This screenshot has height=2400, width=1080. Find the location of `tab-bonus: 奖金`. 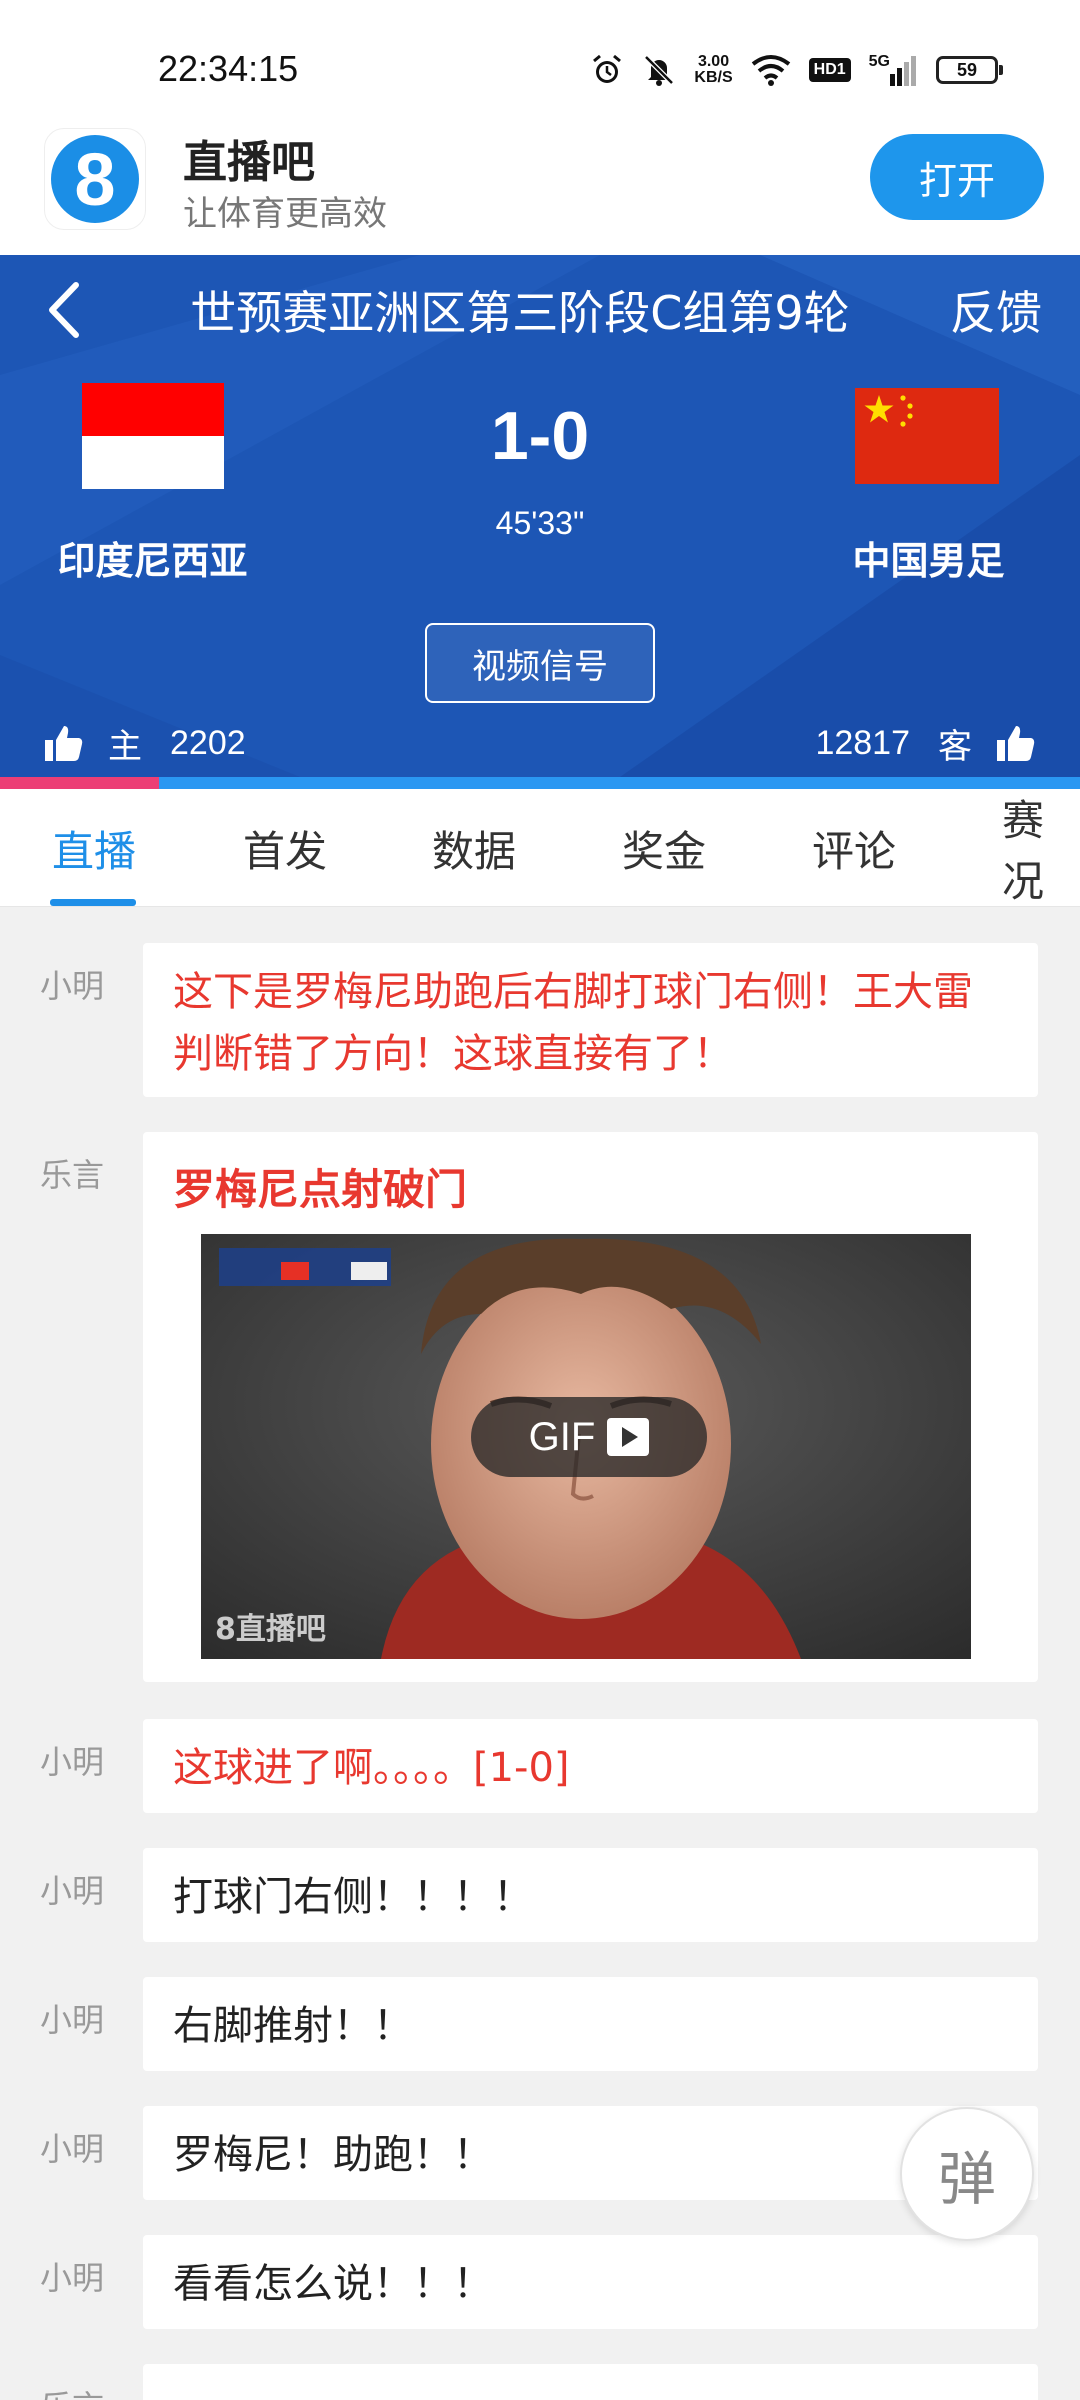

tab-bonus: 奖金 is located at coordinates (664, 848).